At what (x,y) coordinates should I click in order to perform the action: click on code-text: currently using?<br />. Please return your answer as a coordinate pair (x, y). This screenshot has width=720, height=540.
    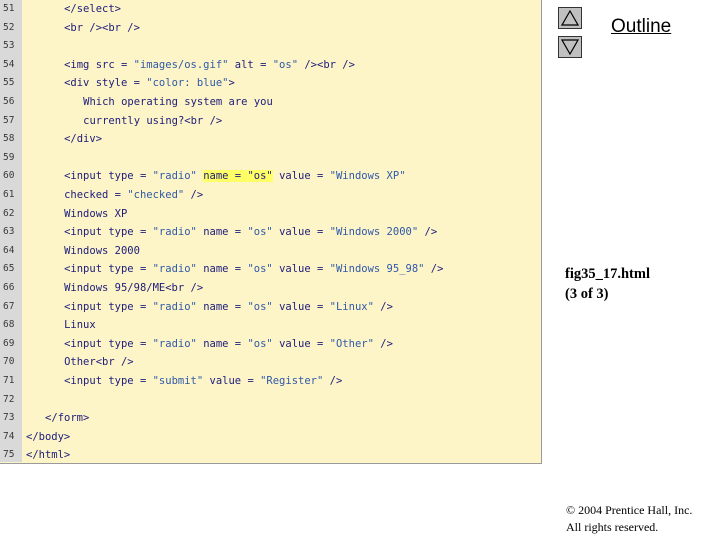
    Looking at the image, I should click on (152, 121).